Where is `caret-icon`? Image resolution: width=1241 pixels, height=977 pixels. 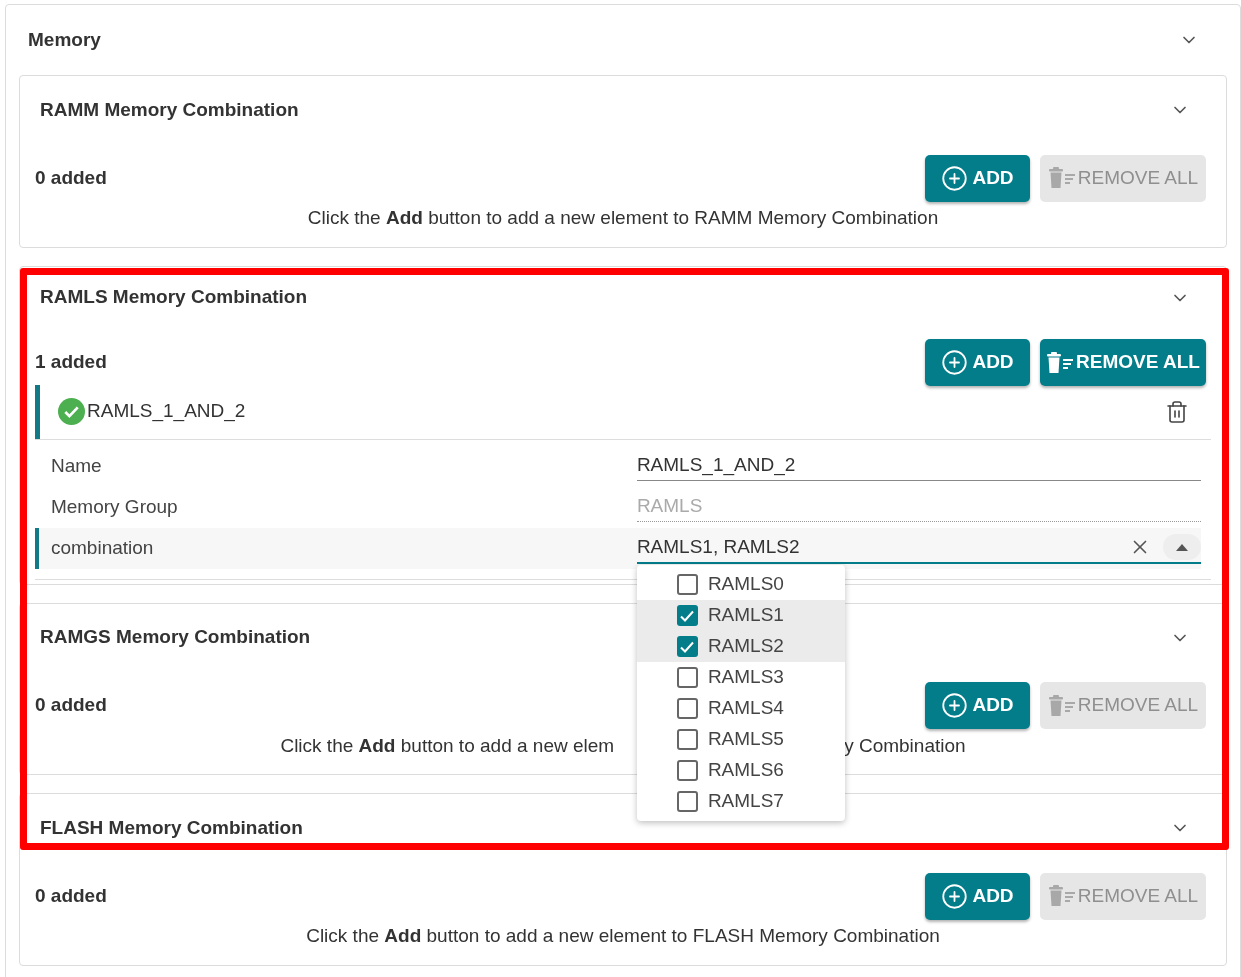
caret-icon is located at coordinates (1182, 547).